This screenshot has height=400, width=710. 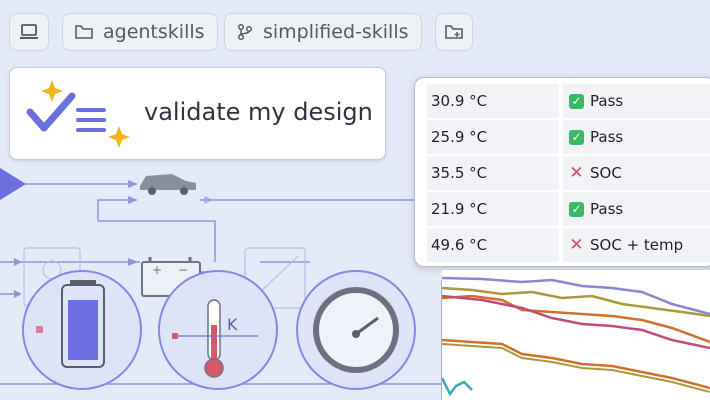 I want to click on device-button, so click(x=29, y=32).